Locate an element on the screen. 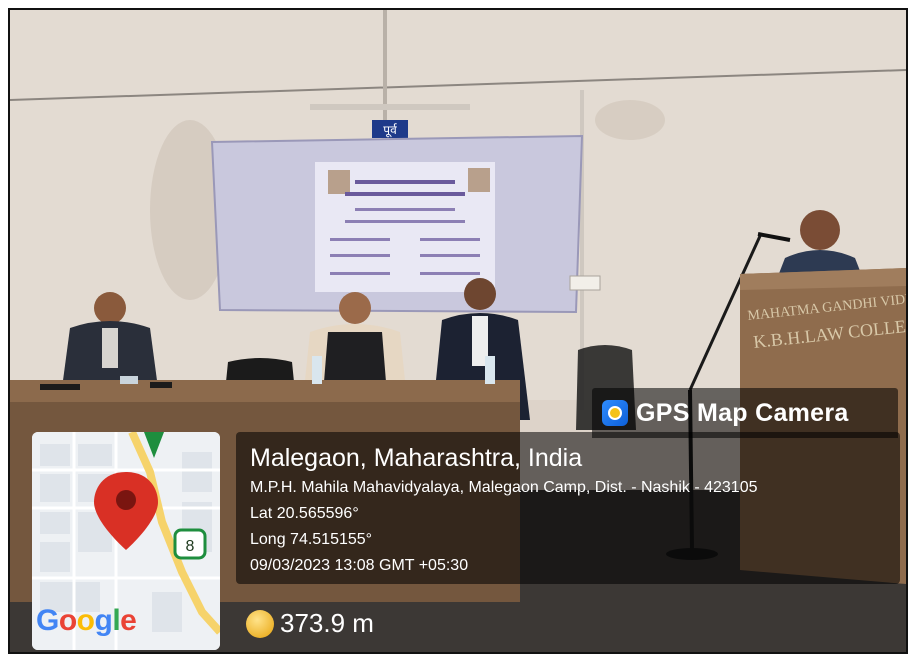  google-logo-letter: e is located at coordinates (128, 620).